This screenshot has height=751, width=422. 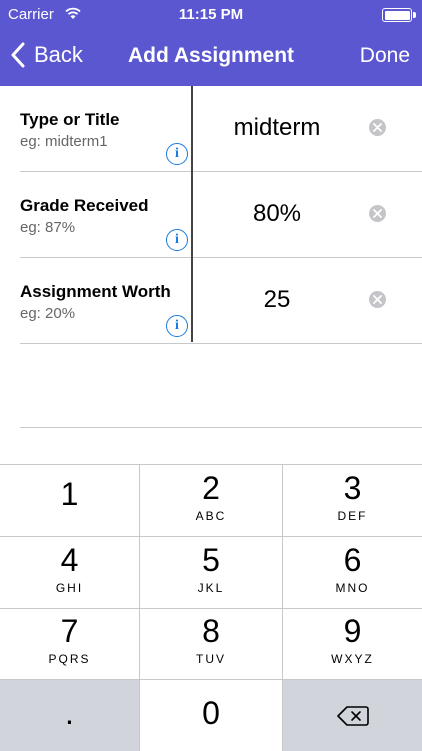 I want to click on key-letters: DEF, so click(x=352, y=516).